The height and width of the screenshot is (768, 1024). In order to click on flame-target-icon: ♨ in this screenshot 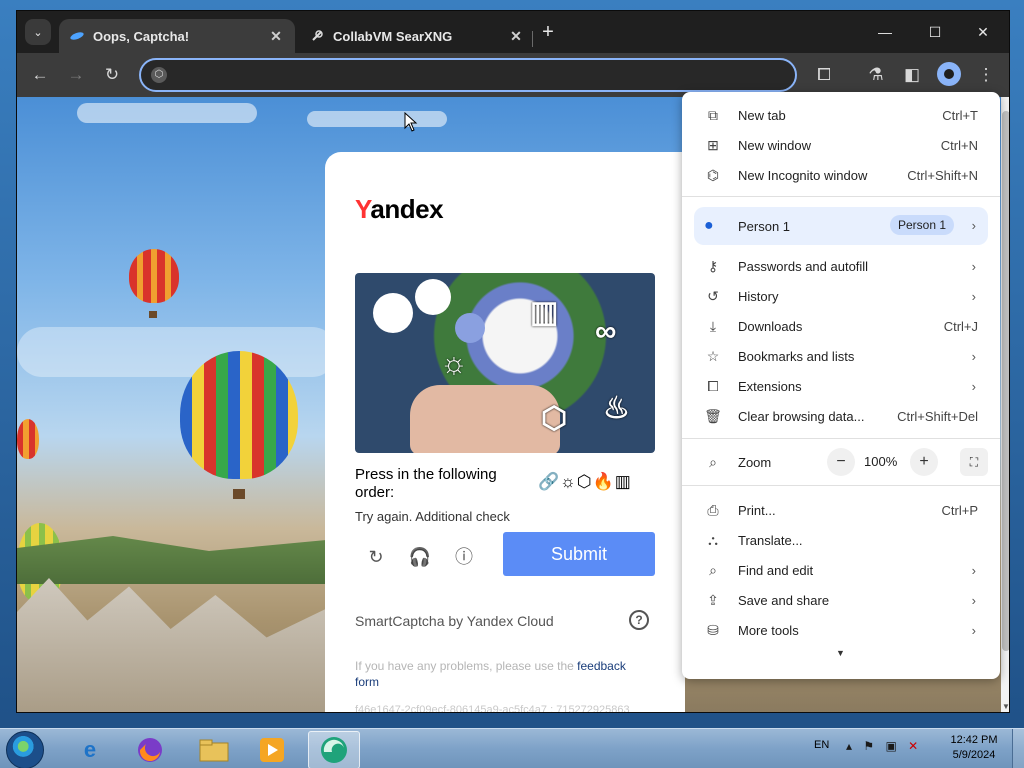, I will do `click(616, 408)`.